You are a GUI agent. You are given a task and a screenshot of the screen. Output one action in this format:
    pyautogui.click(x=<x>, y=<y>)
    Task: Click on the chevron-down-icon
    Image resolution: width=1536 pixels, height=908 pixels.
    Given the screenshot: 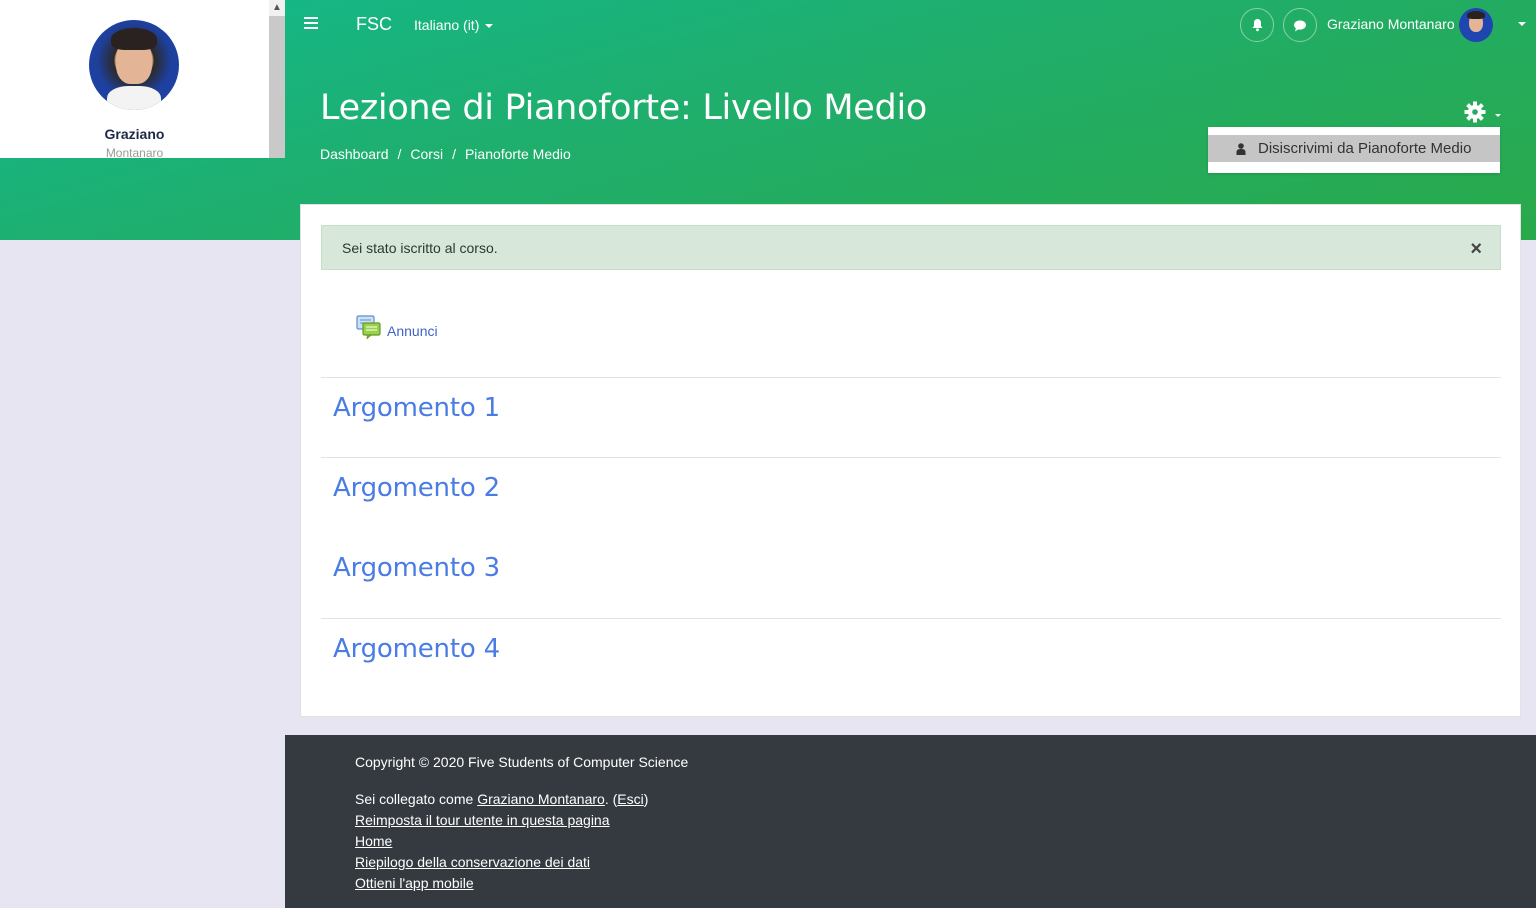 What is the action you would take?
    pyautogui.click(x=489, y=26)
    